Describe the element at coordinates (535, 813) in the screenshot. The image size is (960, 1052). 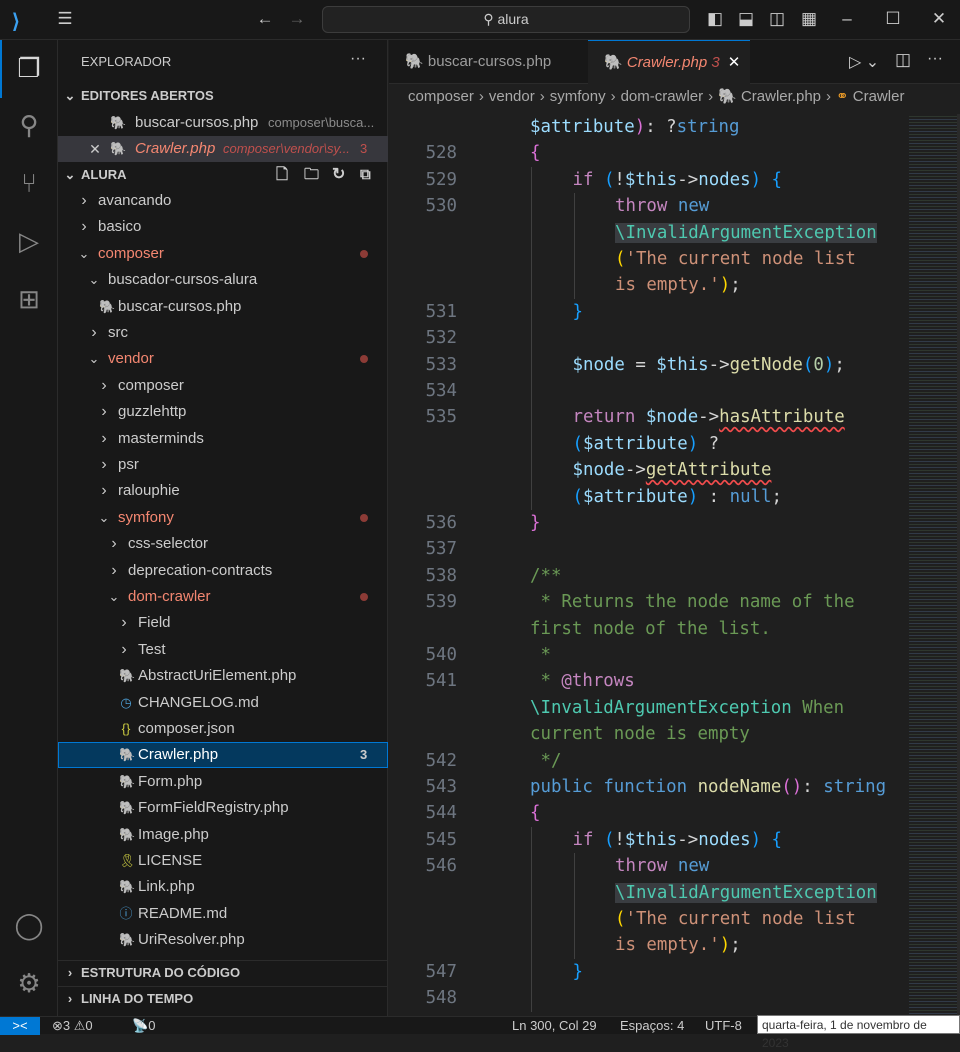
I see `code-text: {` at that location.